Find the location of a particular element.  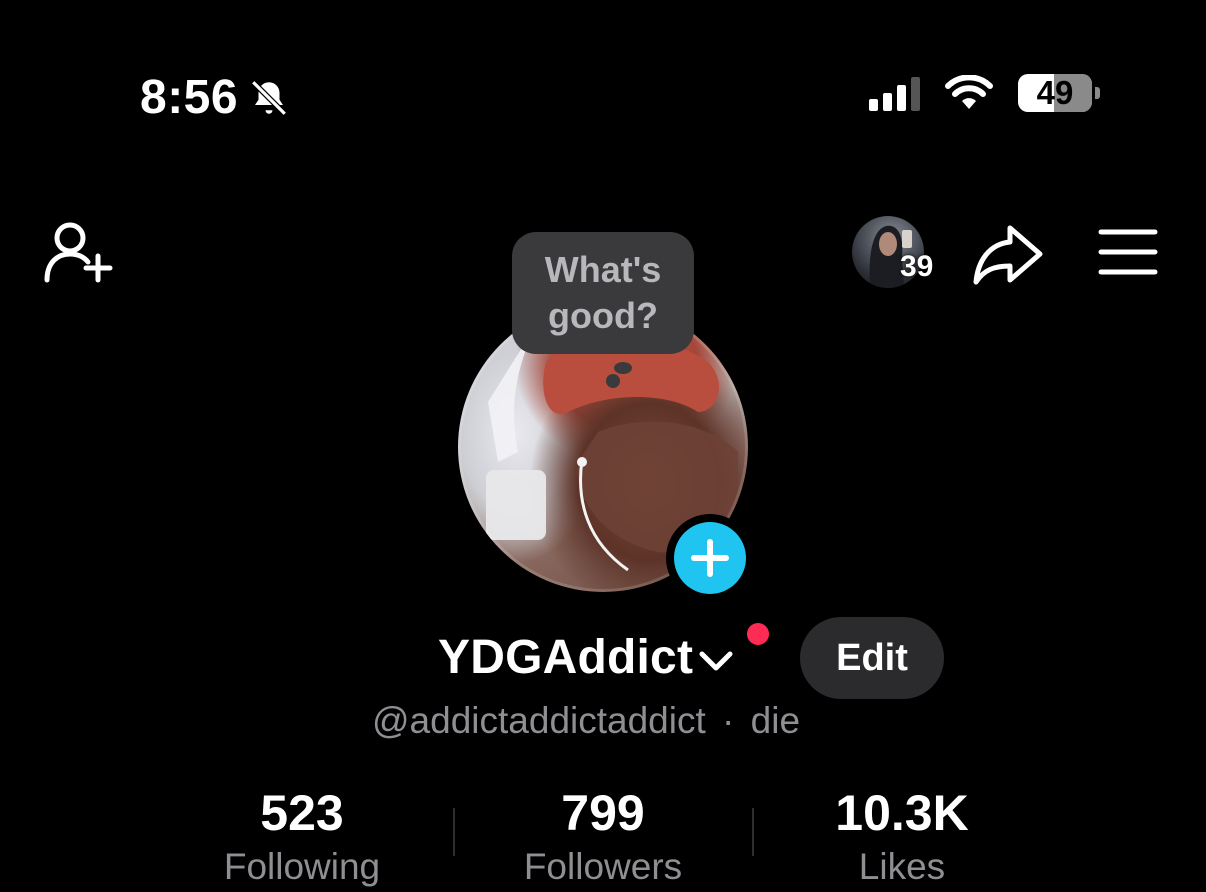

wifi-icon is located at coordinates (969, 92).